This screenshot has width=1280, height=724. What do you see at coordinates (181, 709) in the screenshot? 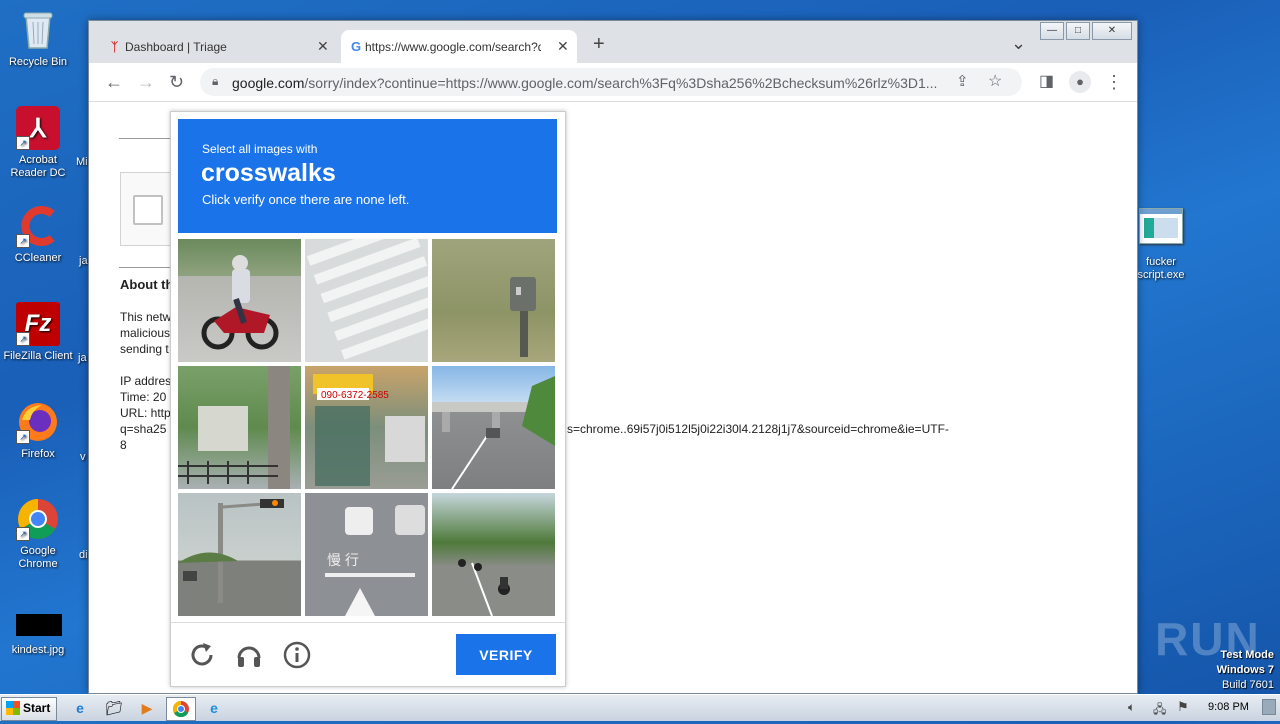
I see `chrome-taskbar-icon` at bounding box center [181, 709].